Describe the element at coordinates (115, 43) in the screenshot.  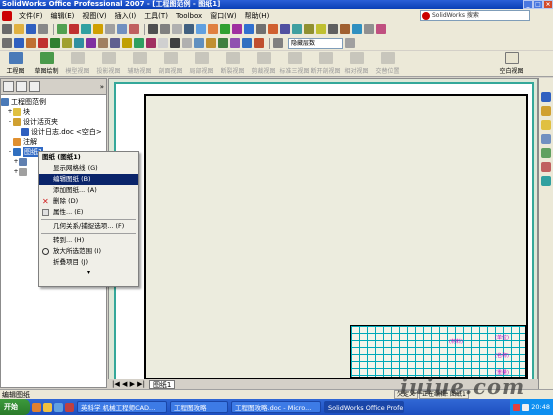
I see `chamfer-icon` at that location.